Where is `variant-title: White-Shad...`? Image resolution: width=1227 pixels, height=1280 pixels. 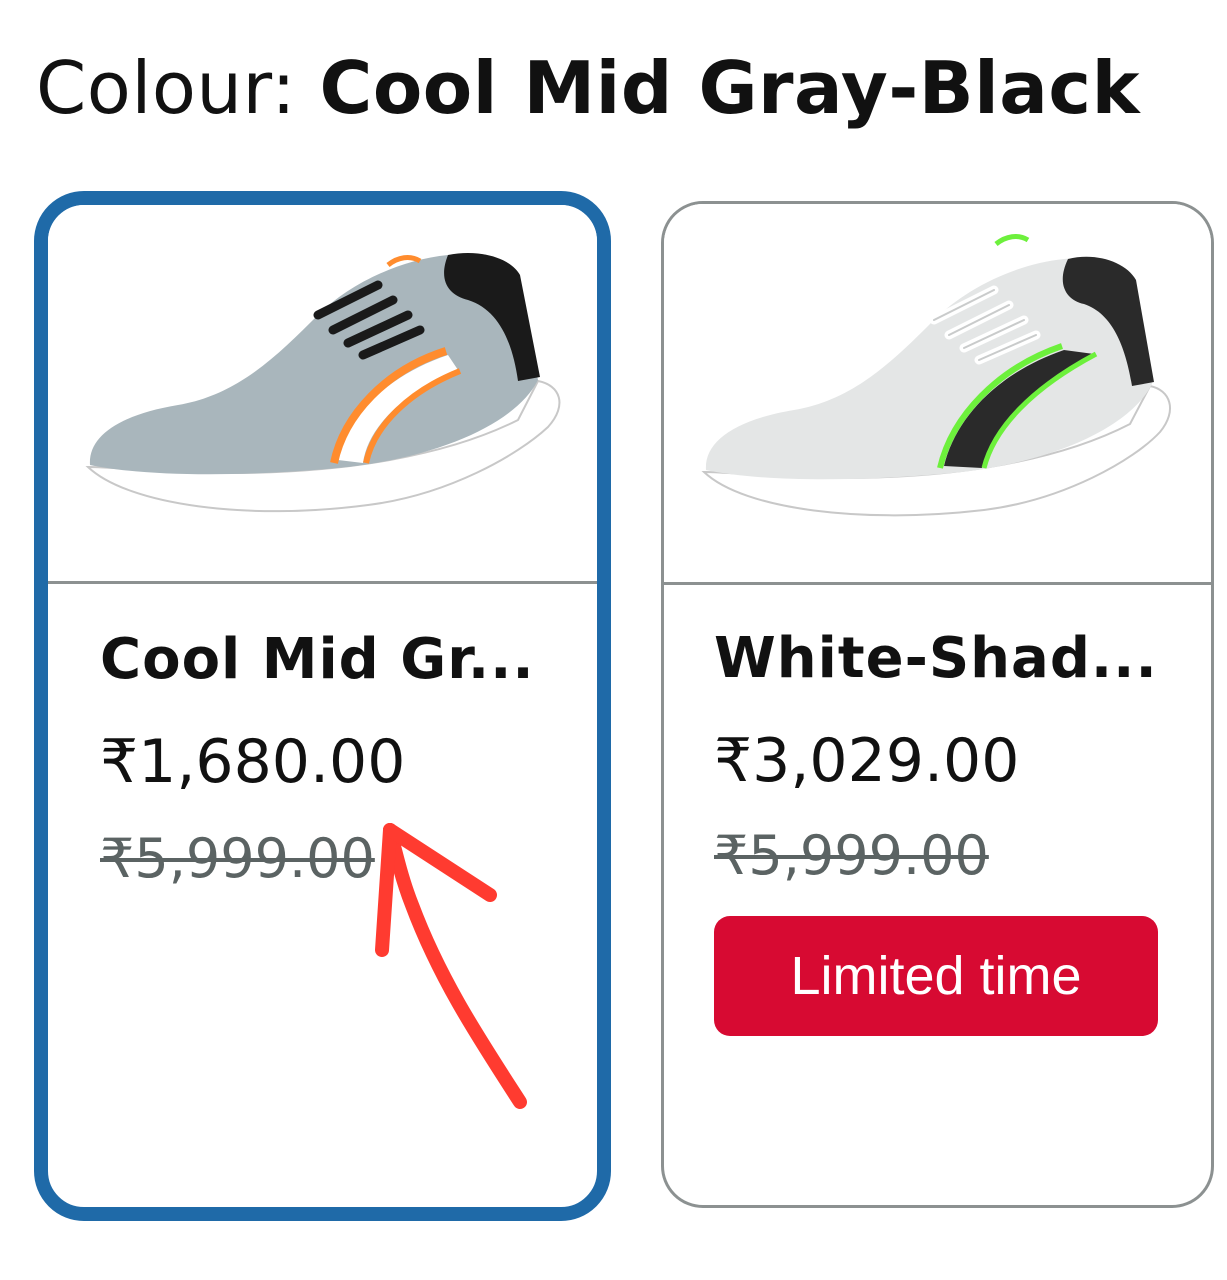
variant-title: White-Shad... is located at coordinates (936, 658).